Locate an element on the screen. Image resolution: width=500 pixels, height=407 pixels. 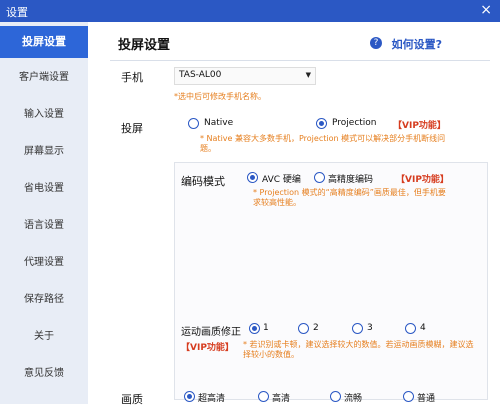
help-icon: ? is located at coordinates (376, 43).